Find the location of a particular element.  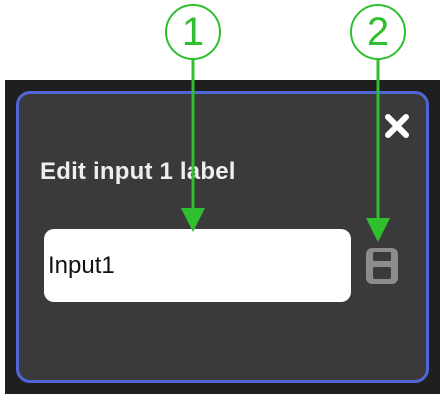

save-icon is located at coordinates (382, 266).